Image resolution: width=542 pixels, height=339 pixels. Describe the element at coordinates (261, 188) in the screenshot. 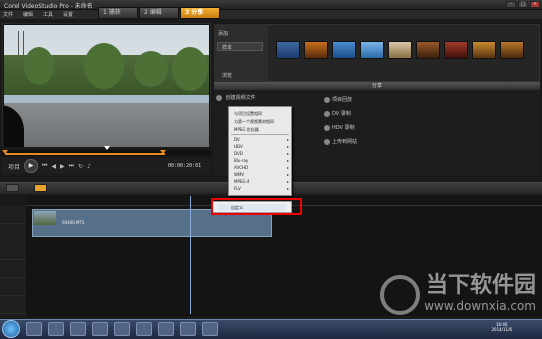

I see `menu-item: FLV ▸` at that location.